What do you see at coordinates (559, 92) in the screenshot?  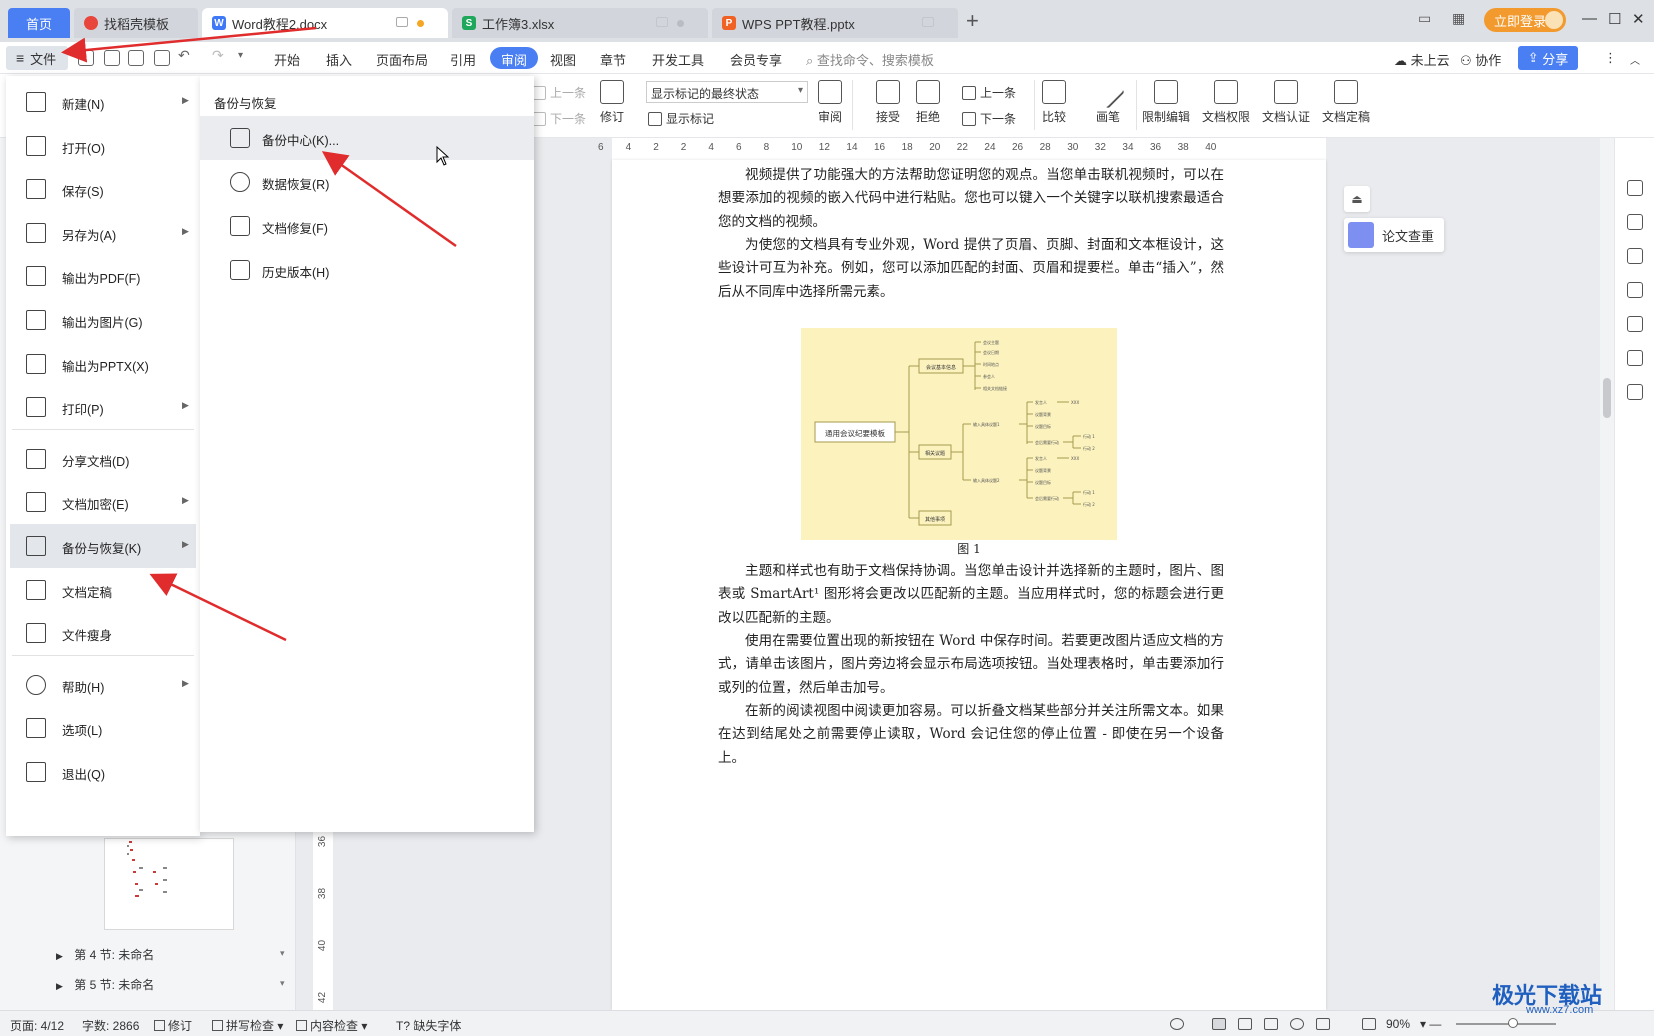 I see `prev-change-button: 上一条` at bounding box center [559, 92].